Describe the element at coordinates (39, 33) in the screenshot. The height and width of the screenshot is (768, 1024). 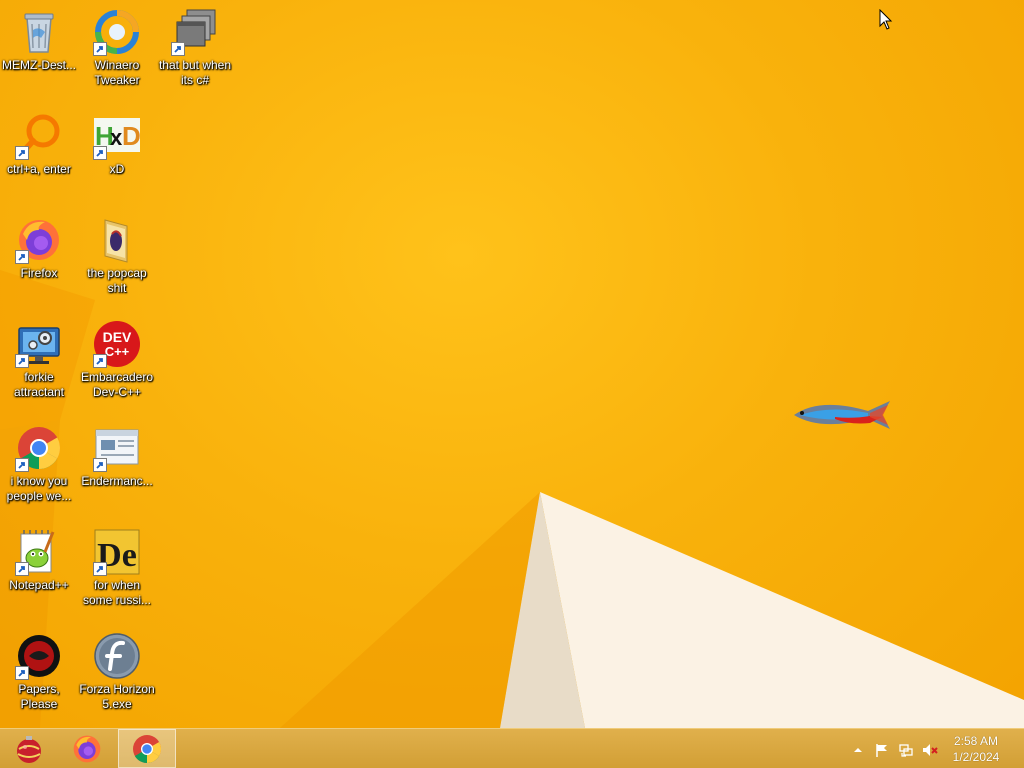
I see `recycle-bin-icon` at that location.